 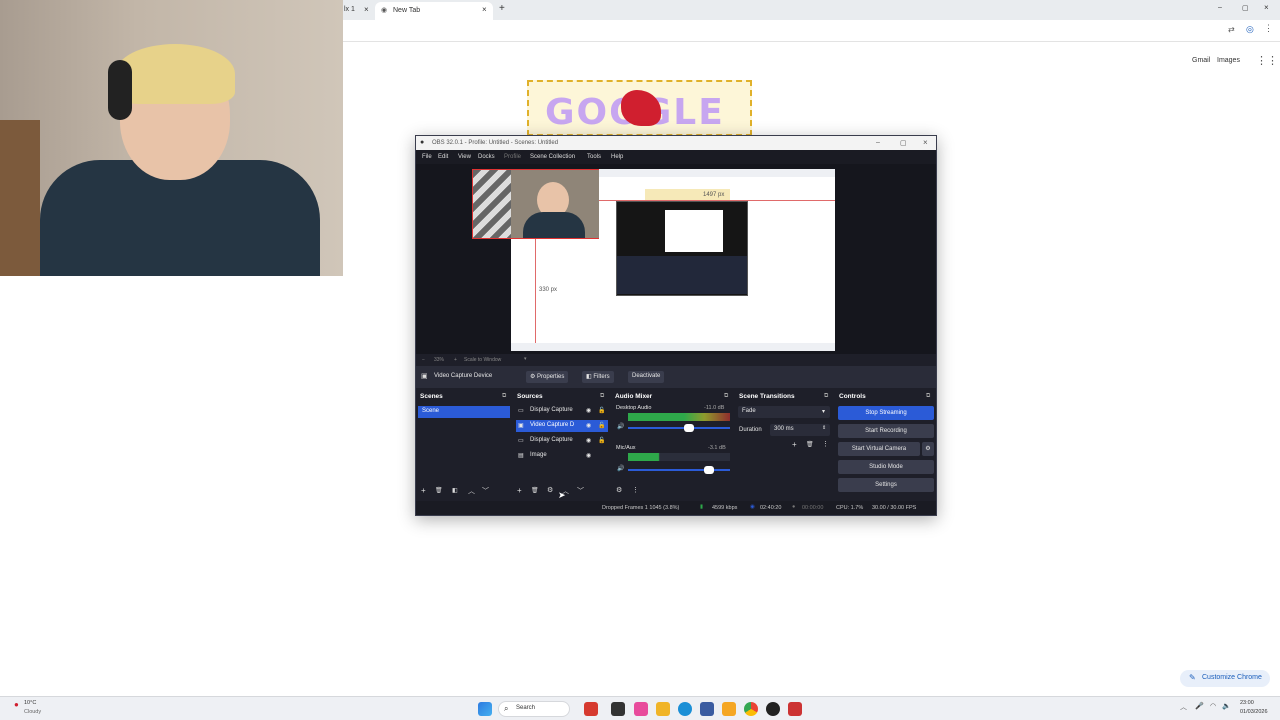 What do you see at coordinates (594, 157) in the screenshot?
I see `menu-tools: Tools` at bounding box center [594, 157].